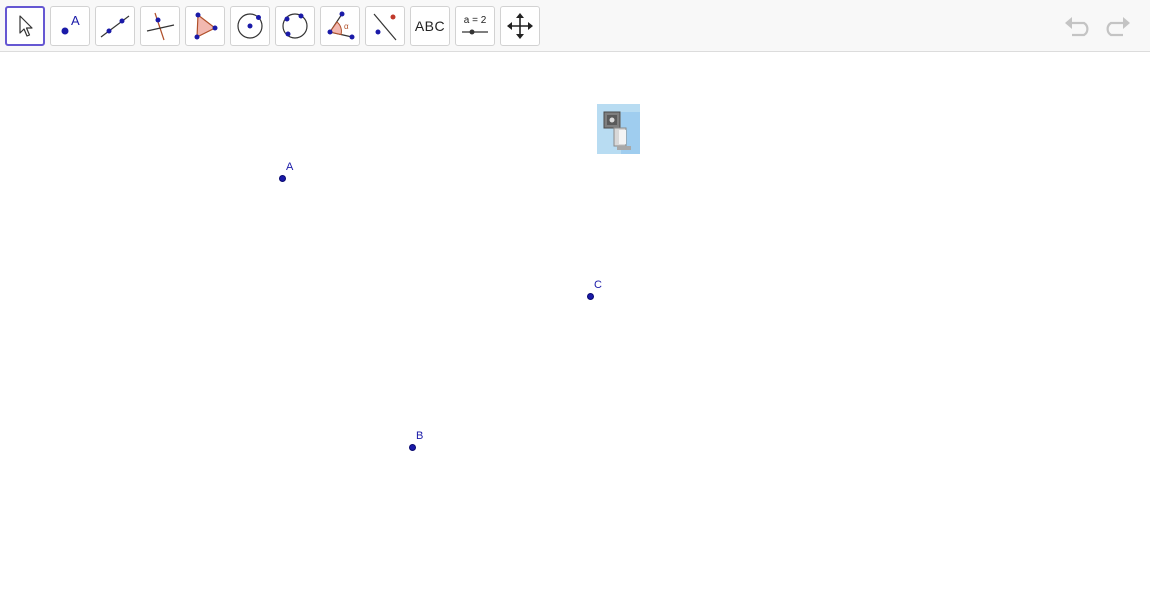 Image resolution: width=1150 pixels, height=602 pixels. Describe the element at coordinates (598, 285) in the screenshot. I see `point-c-label: C` at that location.